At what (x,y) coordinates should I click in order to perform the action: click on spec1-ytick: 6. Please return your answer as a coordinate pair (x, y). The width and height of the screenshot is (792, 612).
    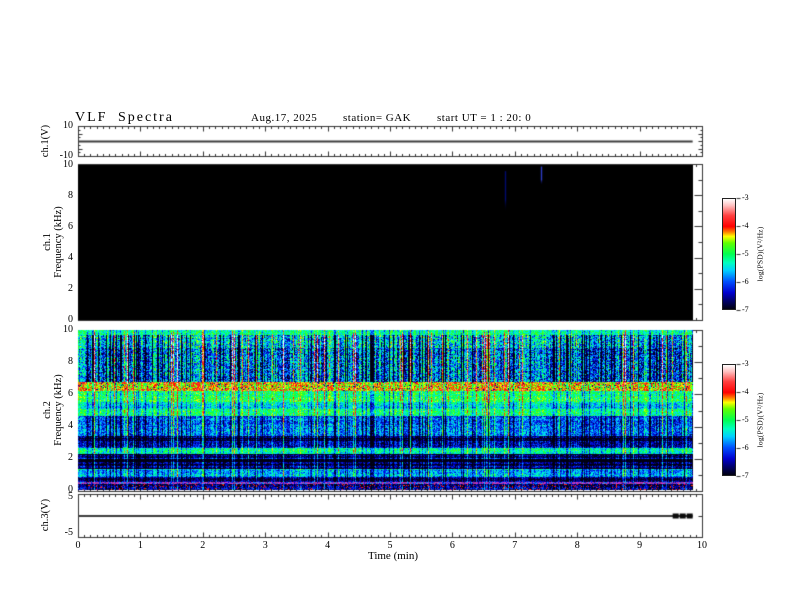
    Looking at the image, I should click on (70, 226).